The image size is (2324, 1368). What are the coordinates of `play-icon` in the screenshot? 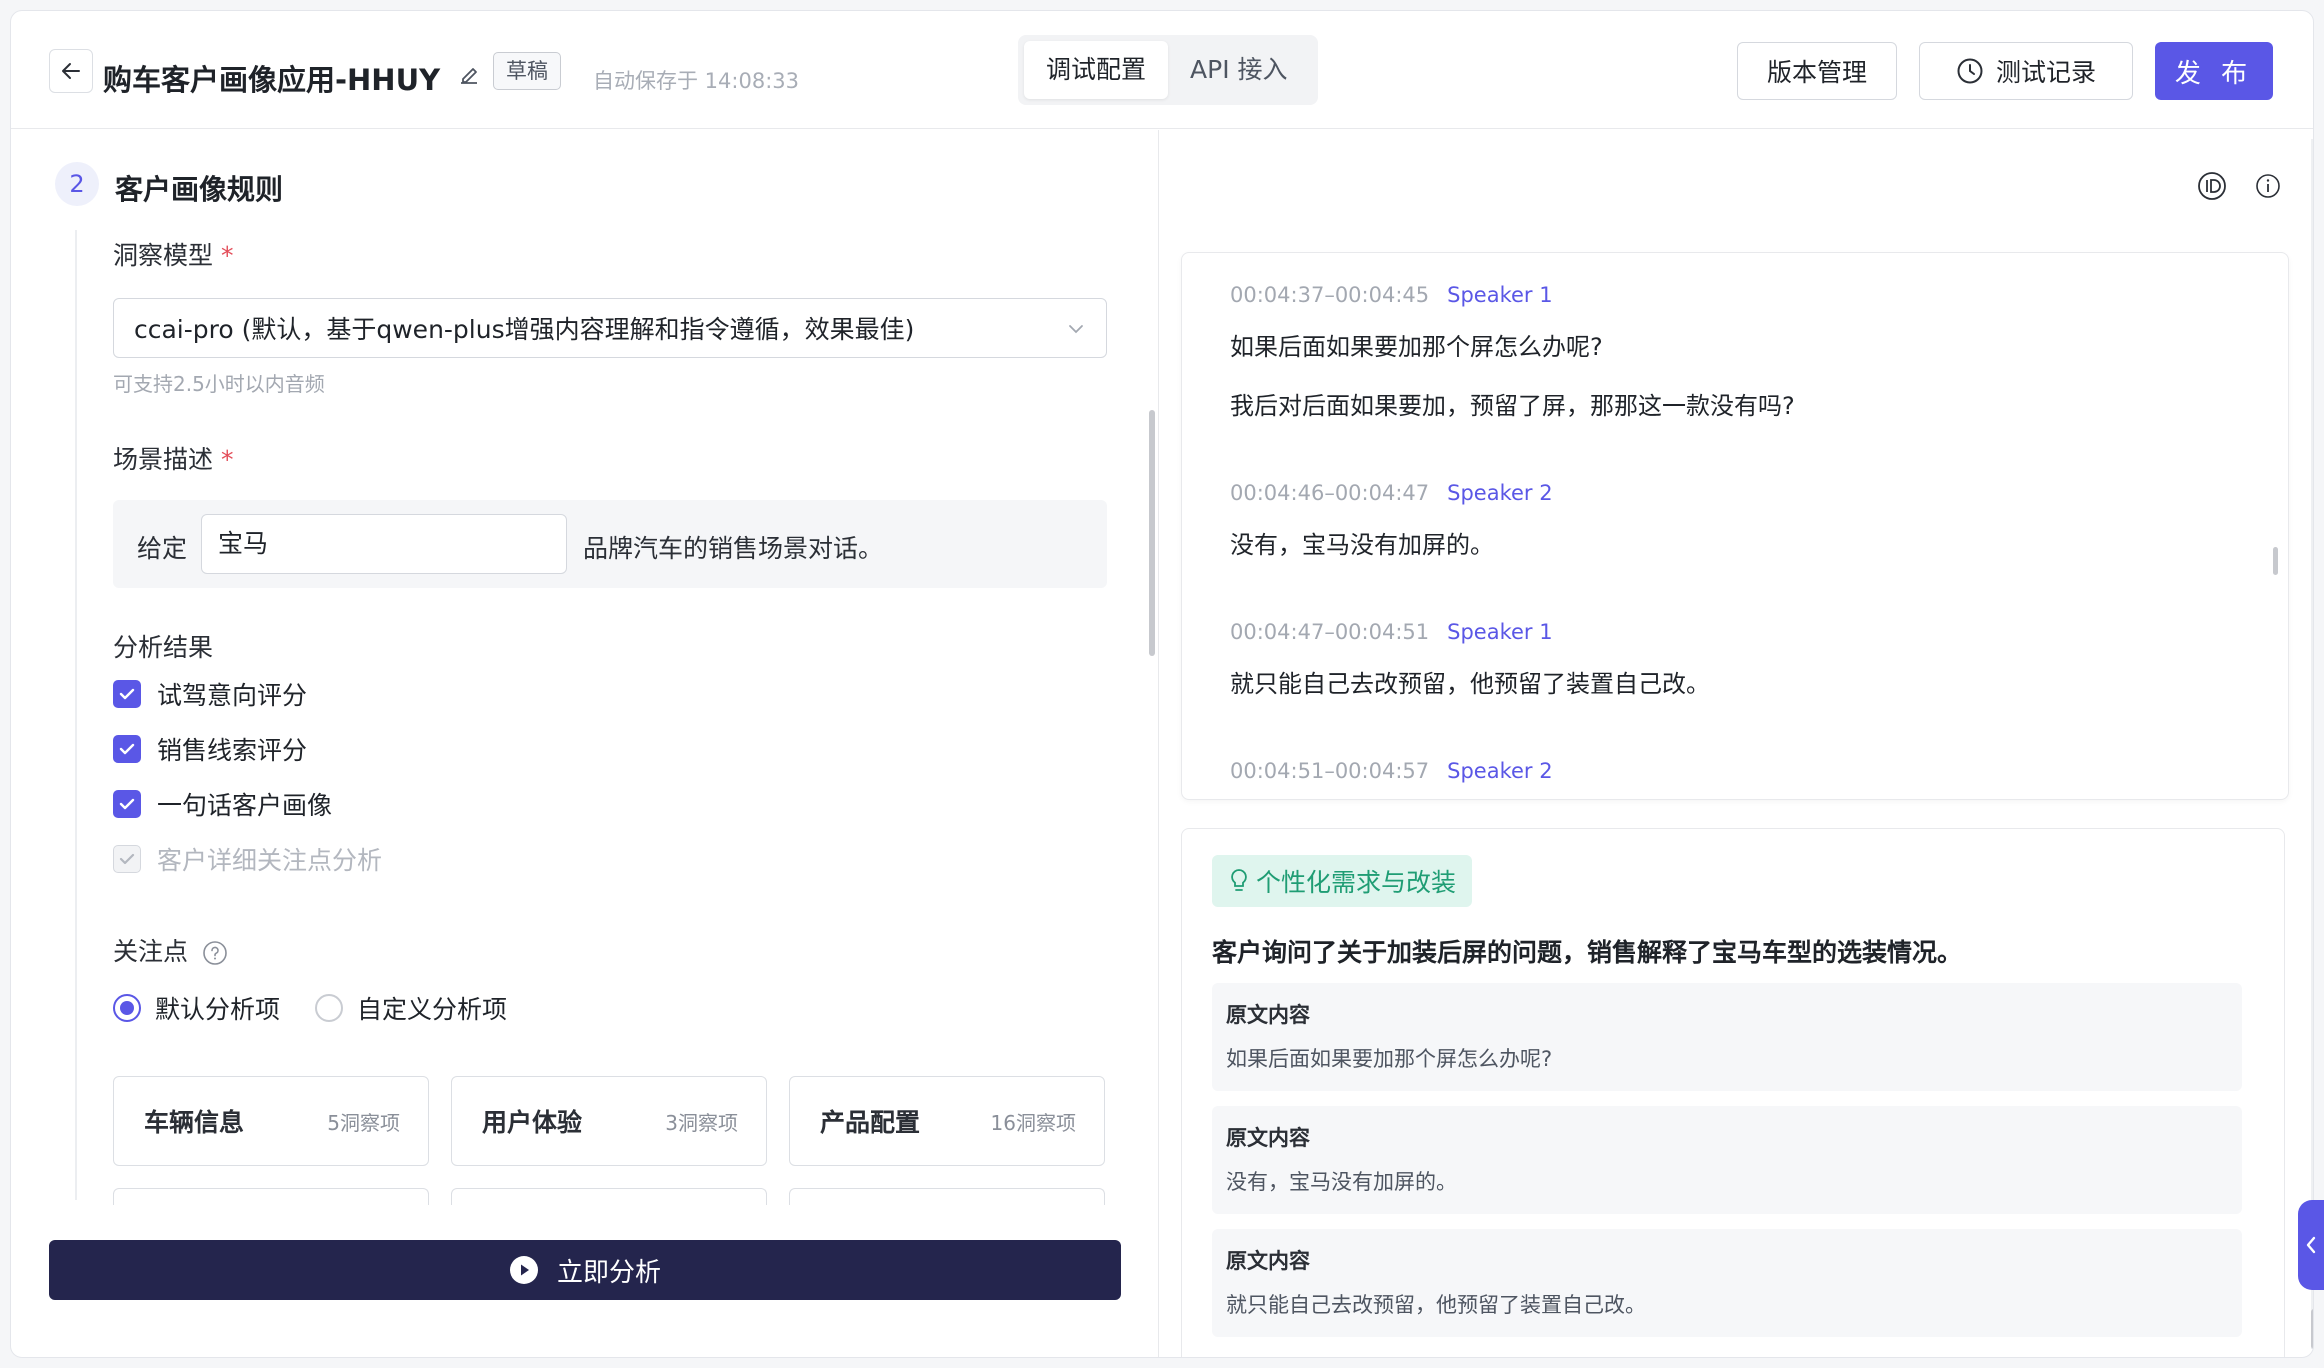 It's located at (523, 1270).